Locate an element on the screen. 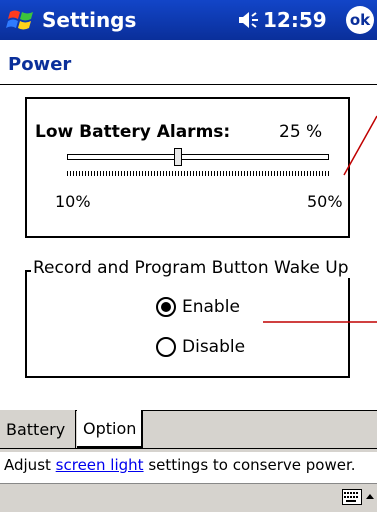 The height and width of the screenshot is (512, 377). keyboard-icon is located at coordinates (352, 497).